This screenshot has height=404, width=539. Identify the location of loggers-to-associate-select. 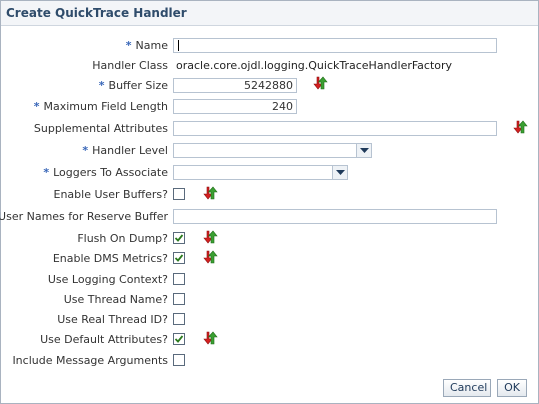
(260, 172).